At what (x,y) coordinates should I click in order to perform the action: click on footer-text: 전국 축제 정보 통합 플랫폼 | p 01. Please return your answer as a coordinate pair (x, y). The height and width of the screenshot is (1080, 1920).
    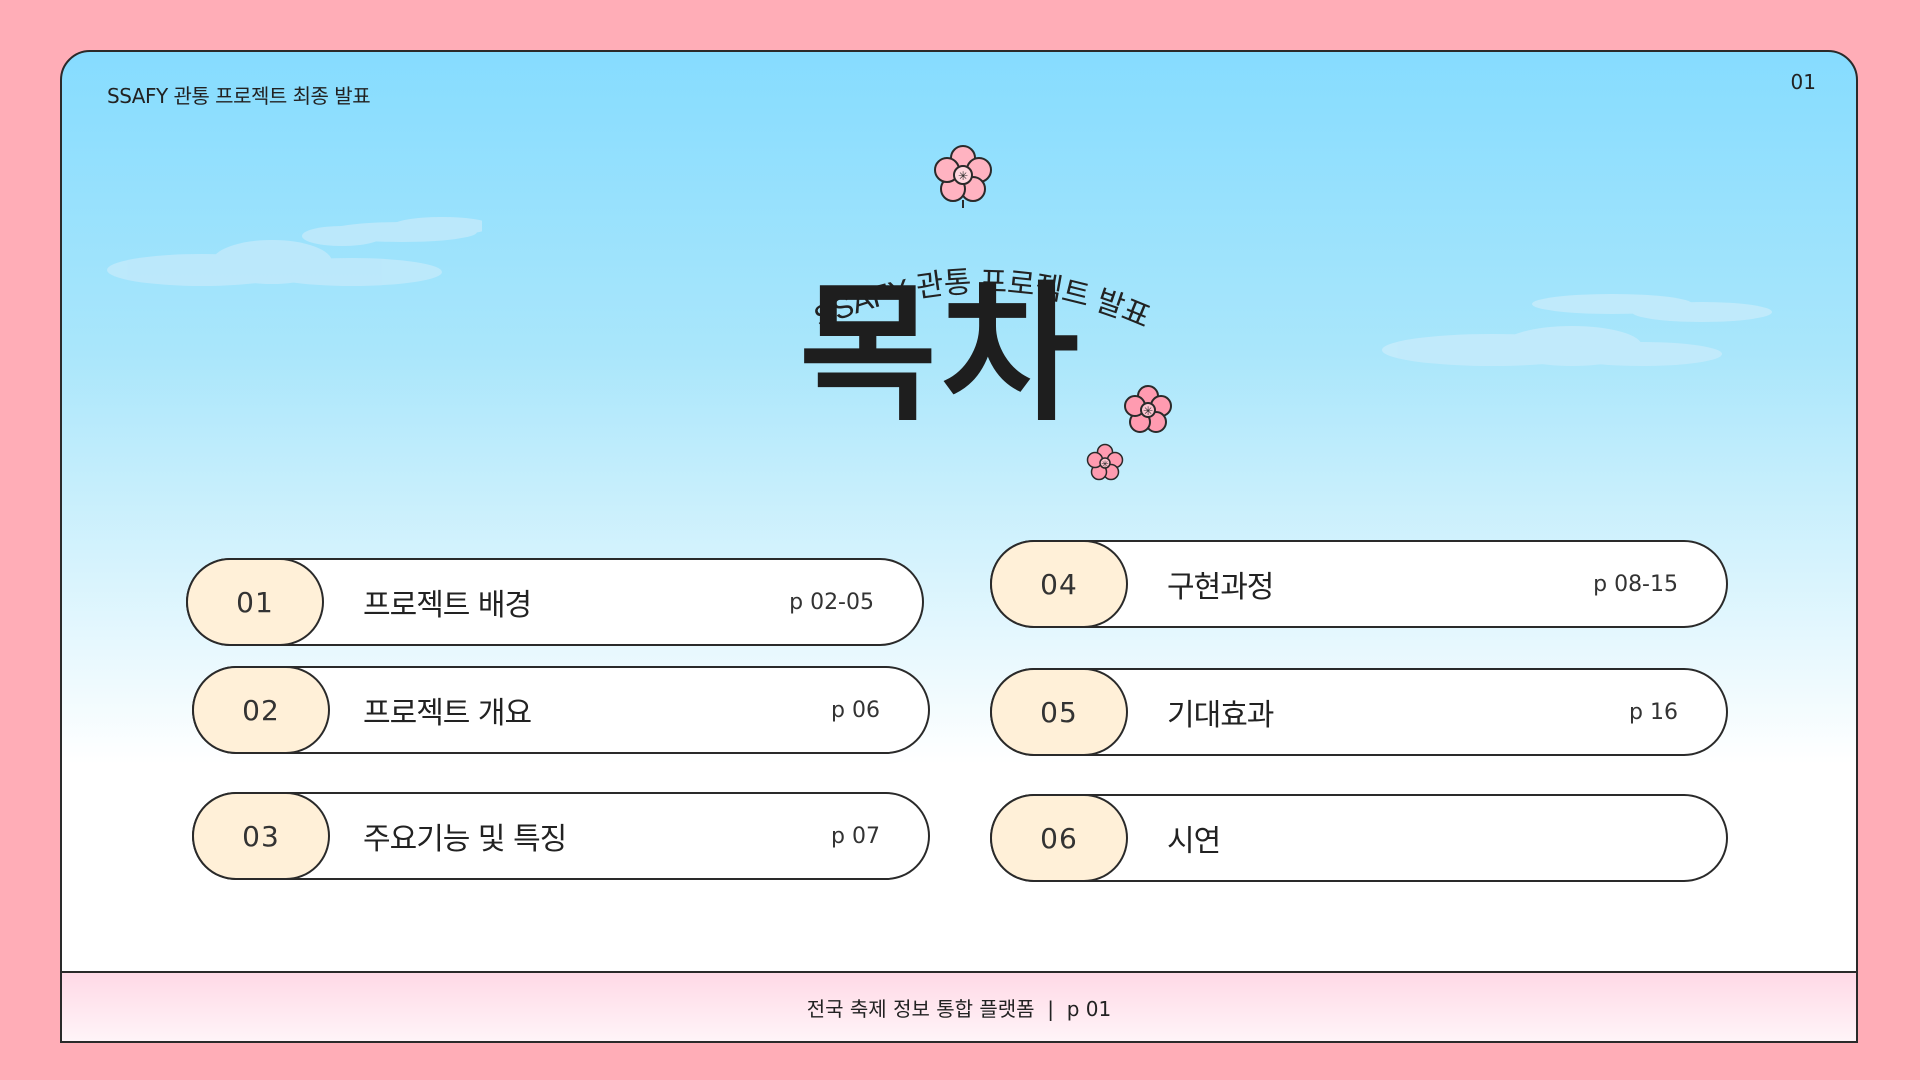
    Looking at the image, I should click on (959, 1008).